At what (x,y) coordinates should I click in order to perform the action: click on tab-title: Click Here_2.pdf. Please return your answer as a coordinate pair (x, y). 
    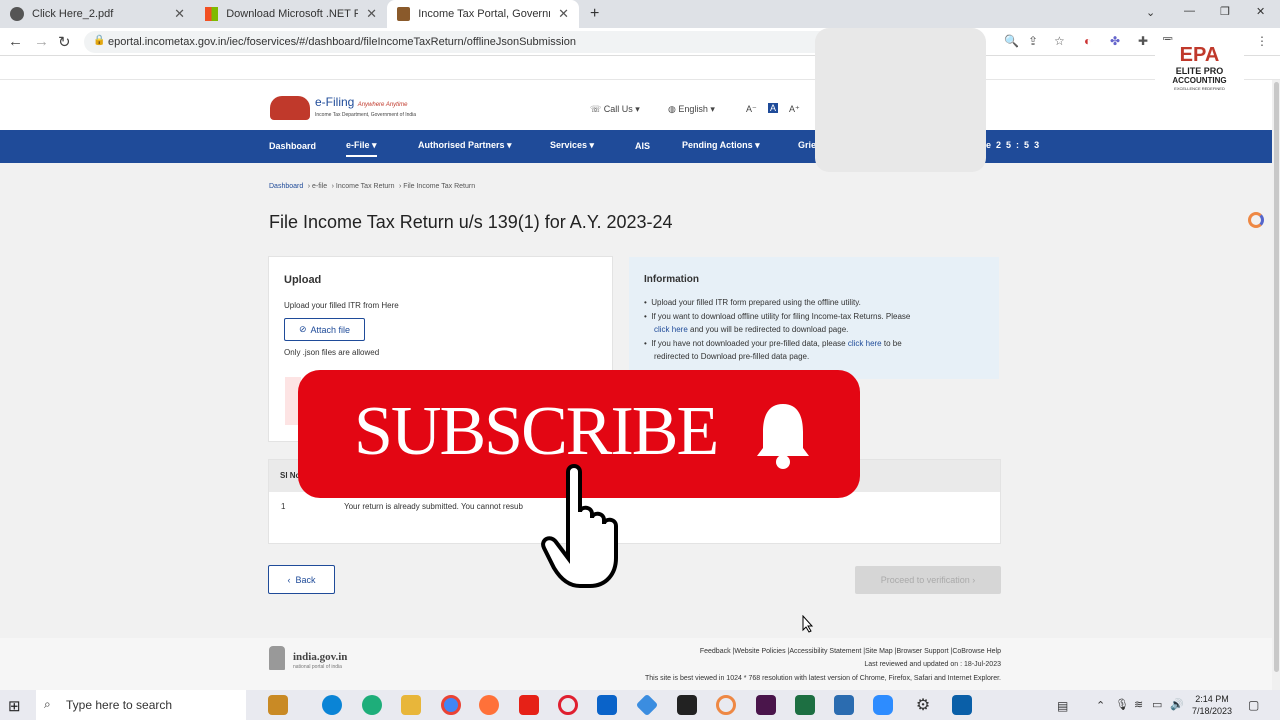
    Looking at the image, I should click on (73, 14).